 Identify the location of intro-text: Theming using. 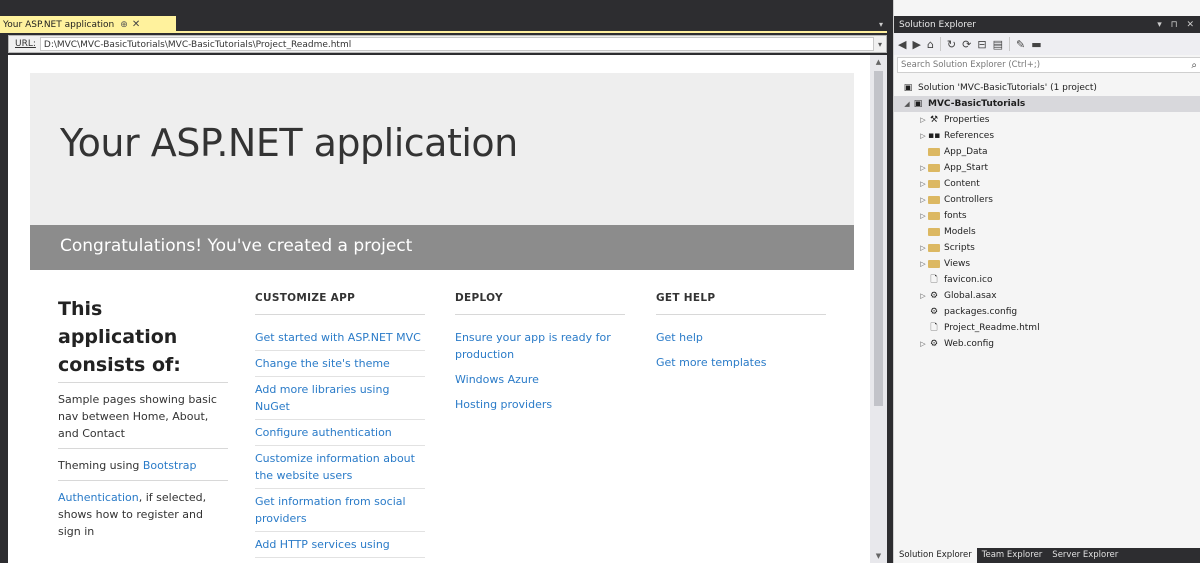
(100, 465).